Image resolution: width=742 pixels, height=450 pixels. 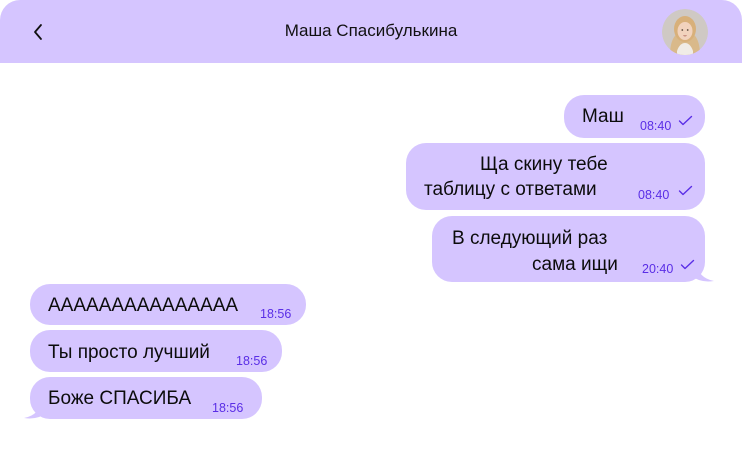 What do you see at coordinates (555, 176) in the screenshot?
I see `outgoing-message: Ща скину тебе таблицу с ответами 08:40` at bounding box center [555, 176].